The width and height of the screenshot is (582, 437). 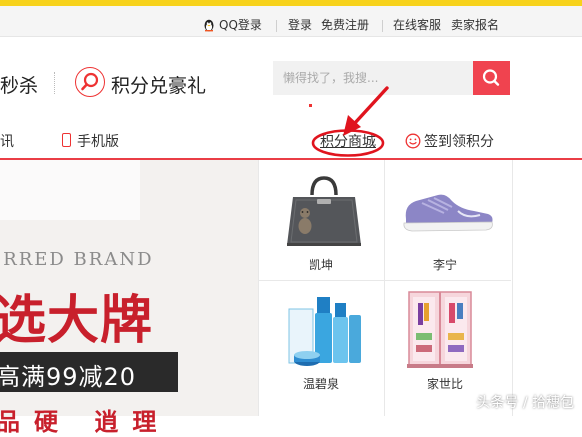 What do you see at coordinates (209, 25) in the screenshot?
I see `qq-penguin-icon` at bounding box center [209, 25].